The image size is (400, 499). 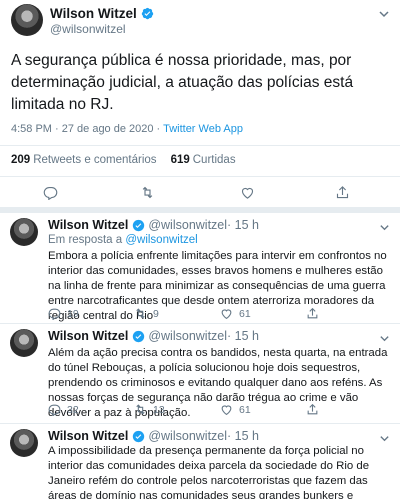 I want to click on reply-actions: 19 9 61, so click(x=220, y=314).